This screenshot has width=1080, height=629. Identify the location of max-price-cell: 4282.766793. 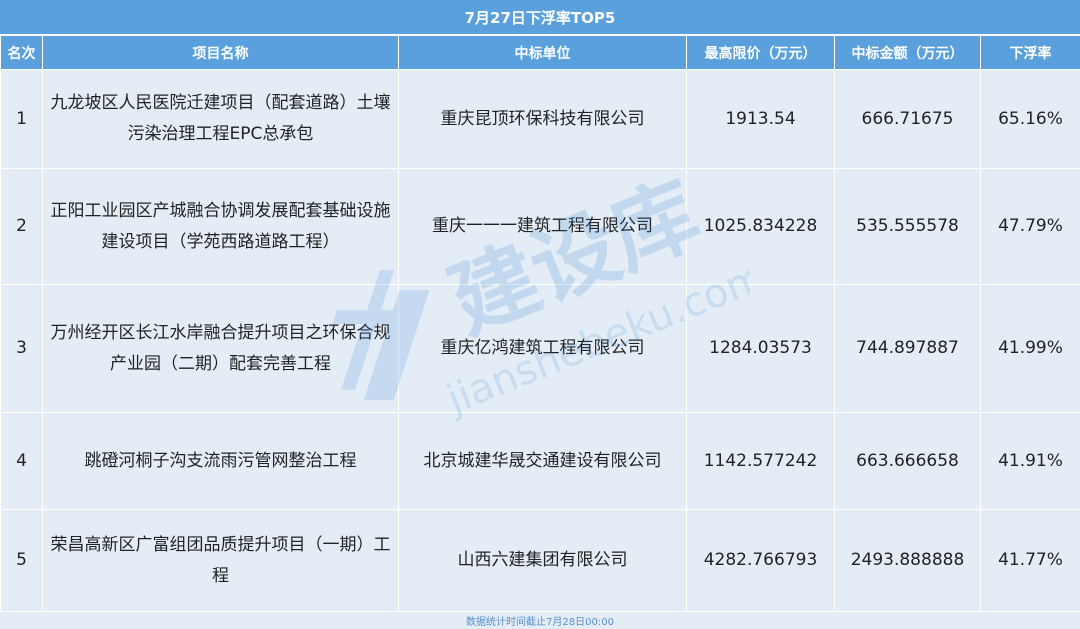
(760, 560).